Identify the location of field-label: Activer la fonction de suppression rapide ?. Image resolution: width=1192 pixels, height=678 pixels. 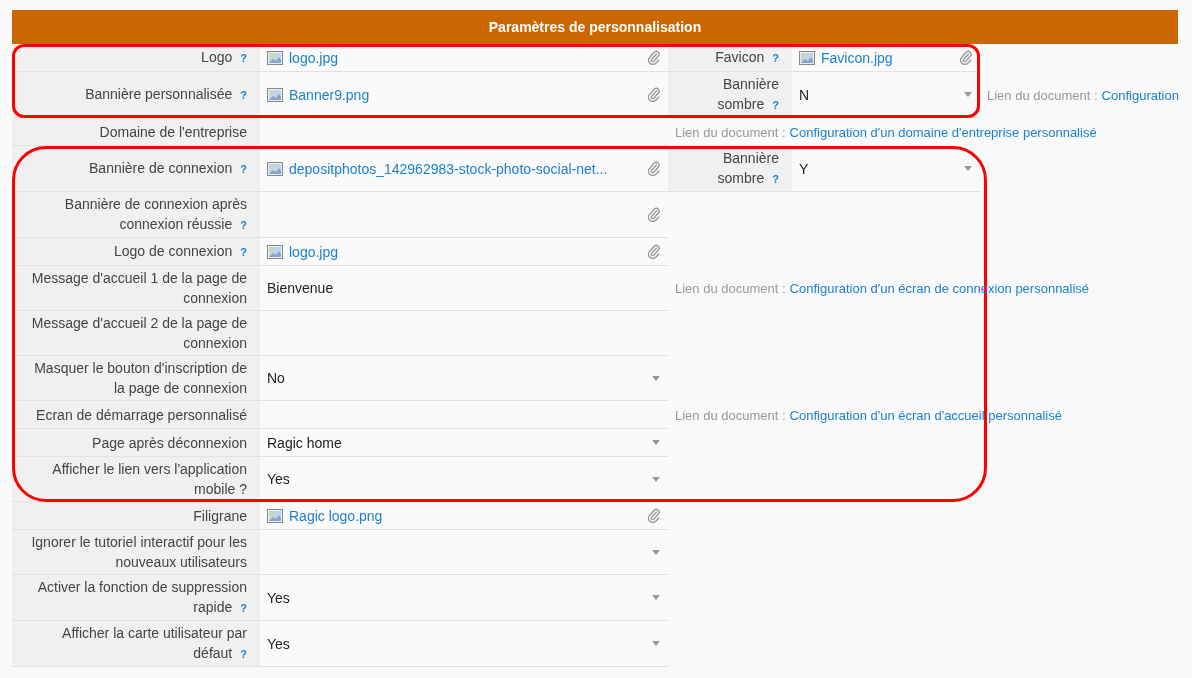
(141, 597).